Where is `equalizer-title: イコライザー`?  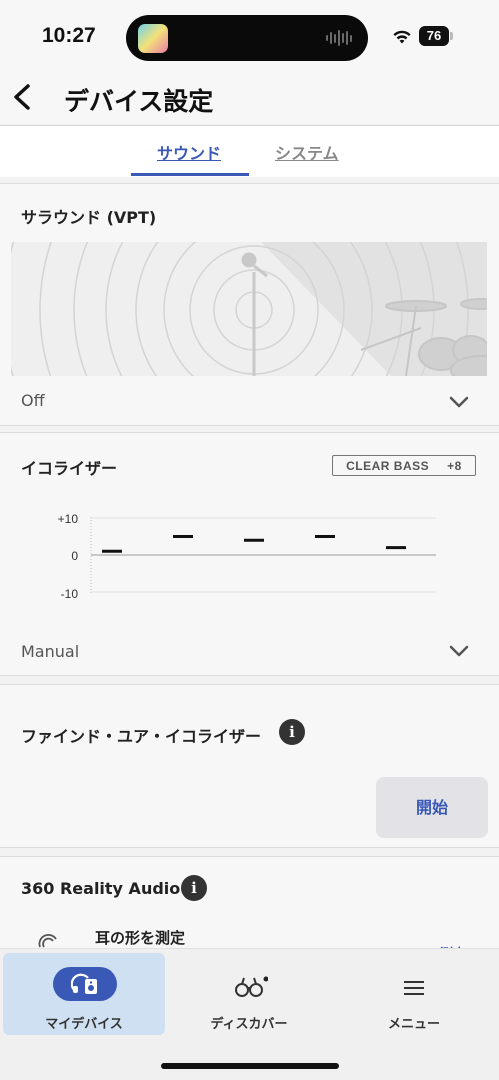
equalizer-title: イコライザー is located at coordinates (69, 468).